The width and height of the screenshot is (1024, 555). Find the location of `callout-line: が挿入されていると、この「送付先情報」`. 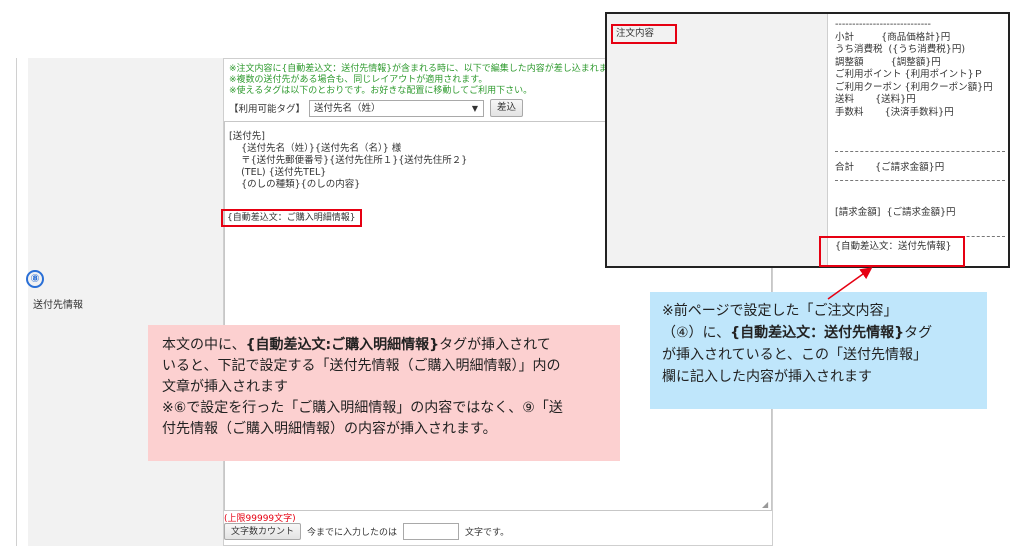

callout-line: が挿入されていると、この「送付先情報」 is located at coordinates (795, 355).